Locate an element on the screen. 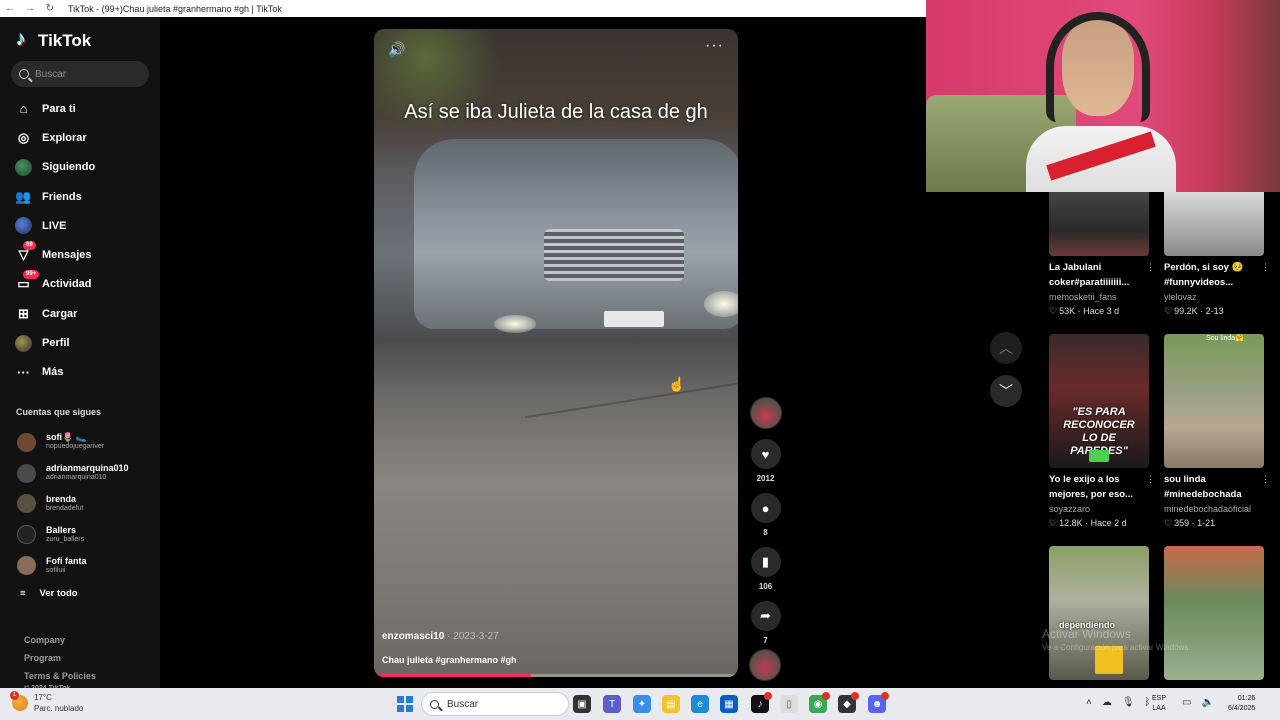 This screenshot has width=1280, height=720. following-item: sofi🌷 🥿 nopuedojuegariver is located at coordinates (80, 442).